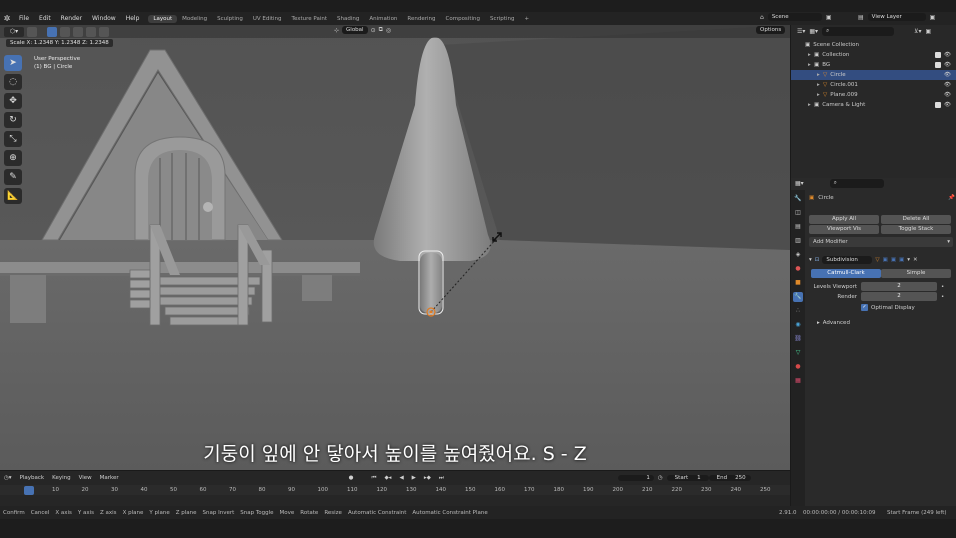 The image size is (956, 538). Describe the element at coordinates (873, 55) in the screenshot. I see `outliner-row: ▸ ▣ Collection 👁` at that location.